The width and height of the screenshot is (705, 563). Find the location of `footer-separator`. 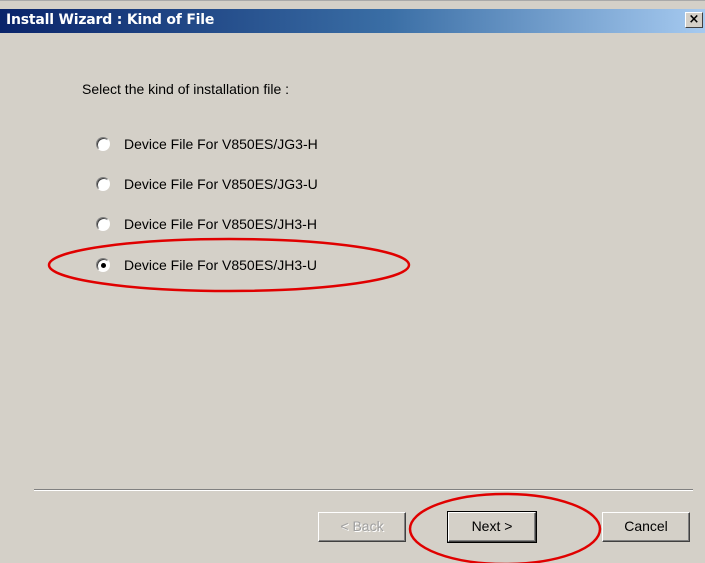

footer-separator is located at coordinates (363, 490).